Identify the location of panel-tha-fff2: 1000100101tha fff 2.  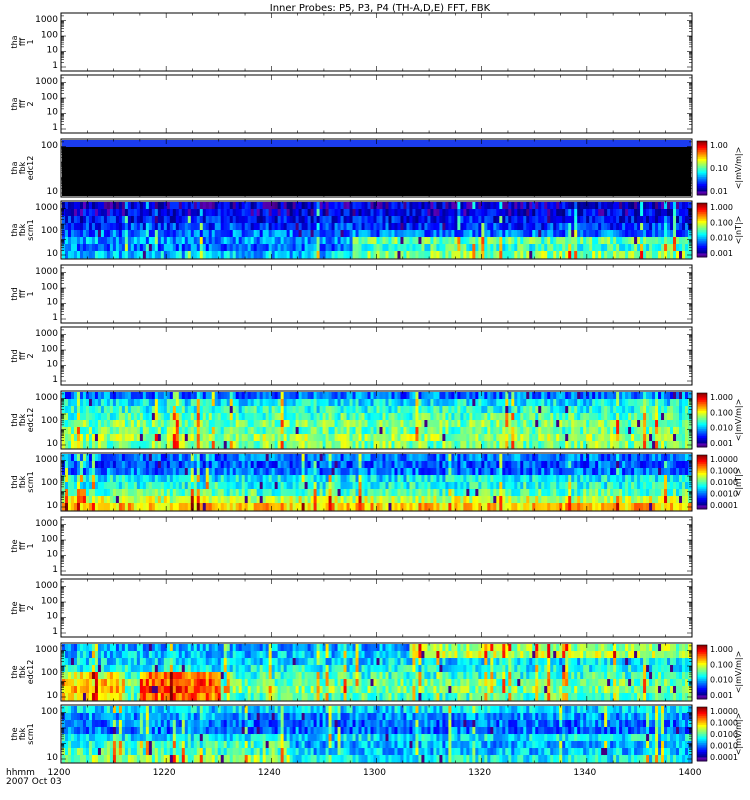
(351, 104).